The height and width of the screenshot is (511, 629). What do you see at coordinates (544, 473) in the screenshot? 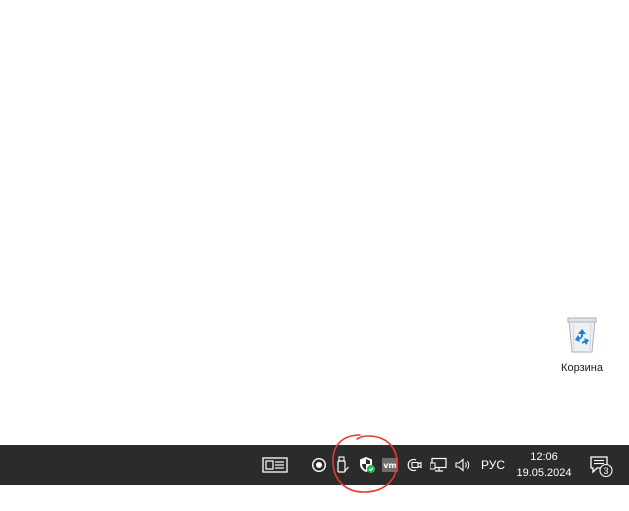
I see `clock-date: 19.05.2024` at bounding box center [544, 473].